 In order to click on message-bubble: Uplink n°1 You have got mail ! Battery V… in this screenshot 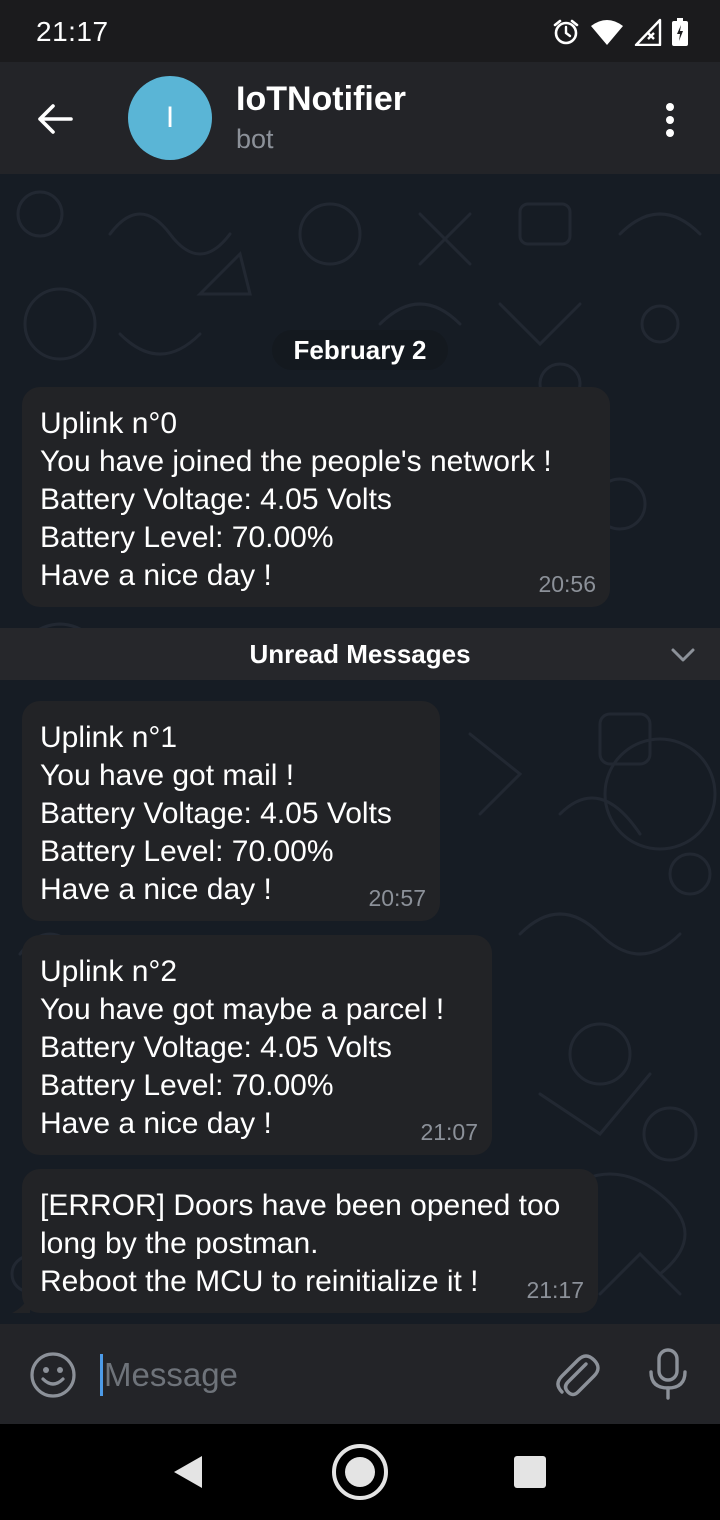, I will do `click(231, 811)`.